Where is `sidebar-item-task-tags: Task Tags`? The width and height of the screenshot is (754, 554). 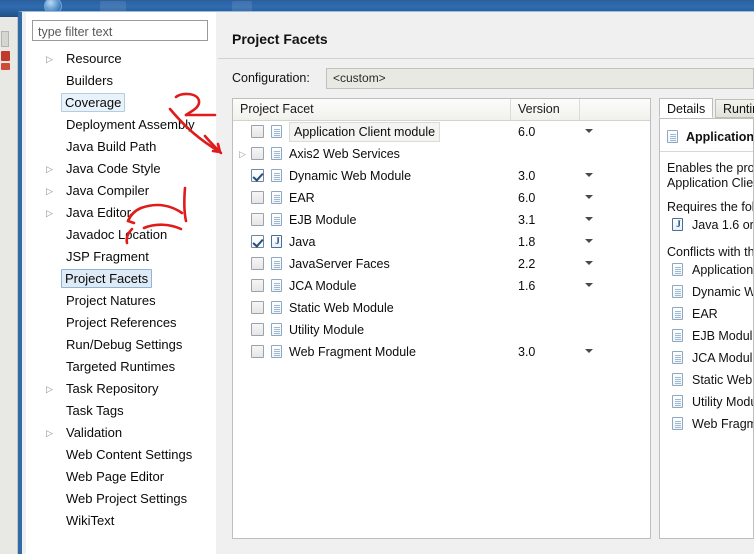
sidebar-item-task-tags: Task Tags is located at coordinates (121, 411).